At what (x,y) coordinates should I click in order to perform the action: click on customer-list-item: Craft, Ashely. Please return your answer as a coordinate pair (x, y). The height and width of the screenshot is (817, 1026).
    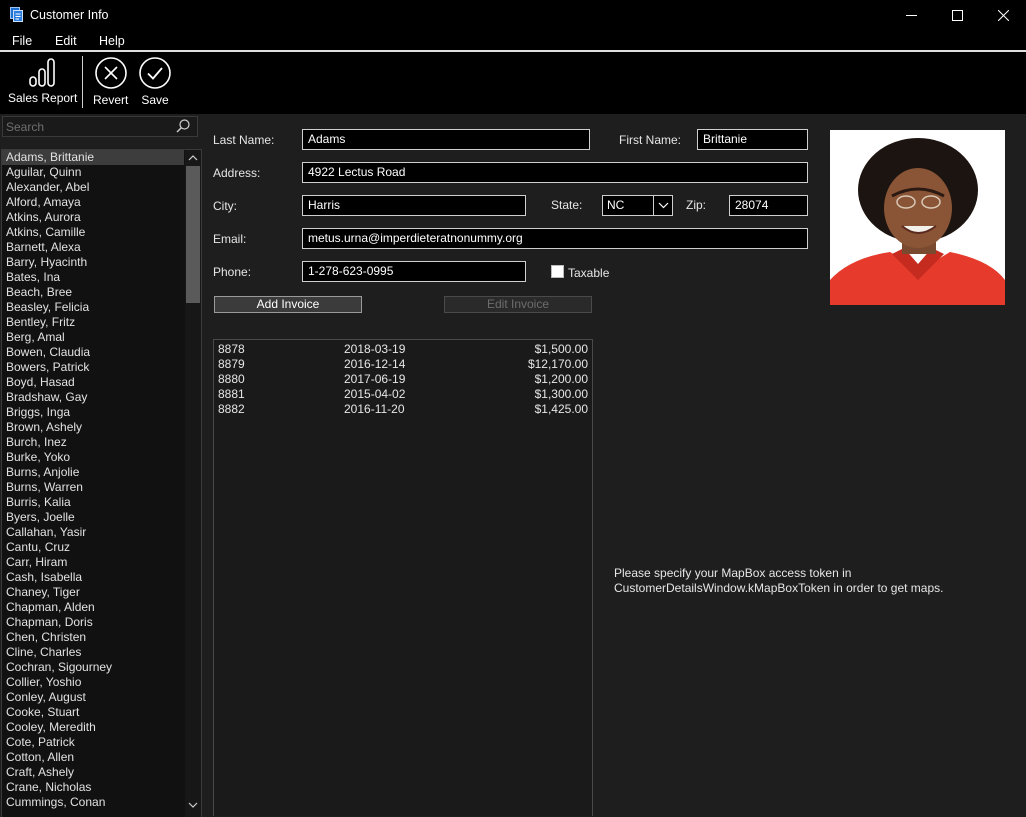
    Looking at the image, I should click on (93, 772).